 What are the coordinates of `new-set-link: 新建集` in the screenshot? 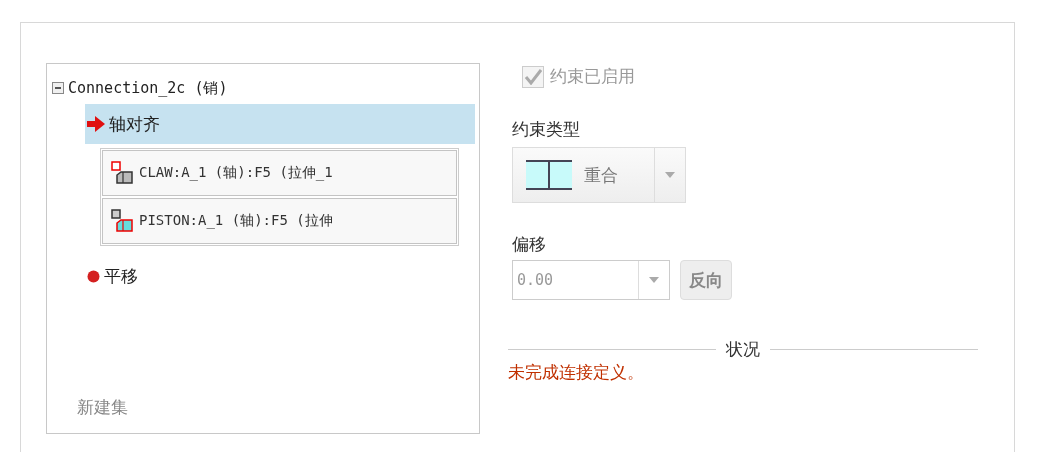 It's located at (102, 407).